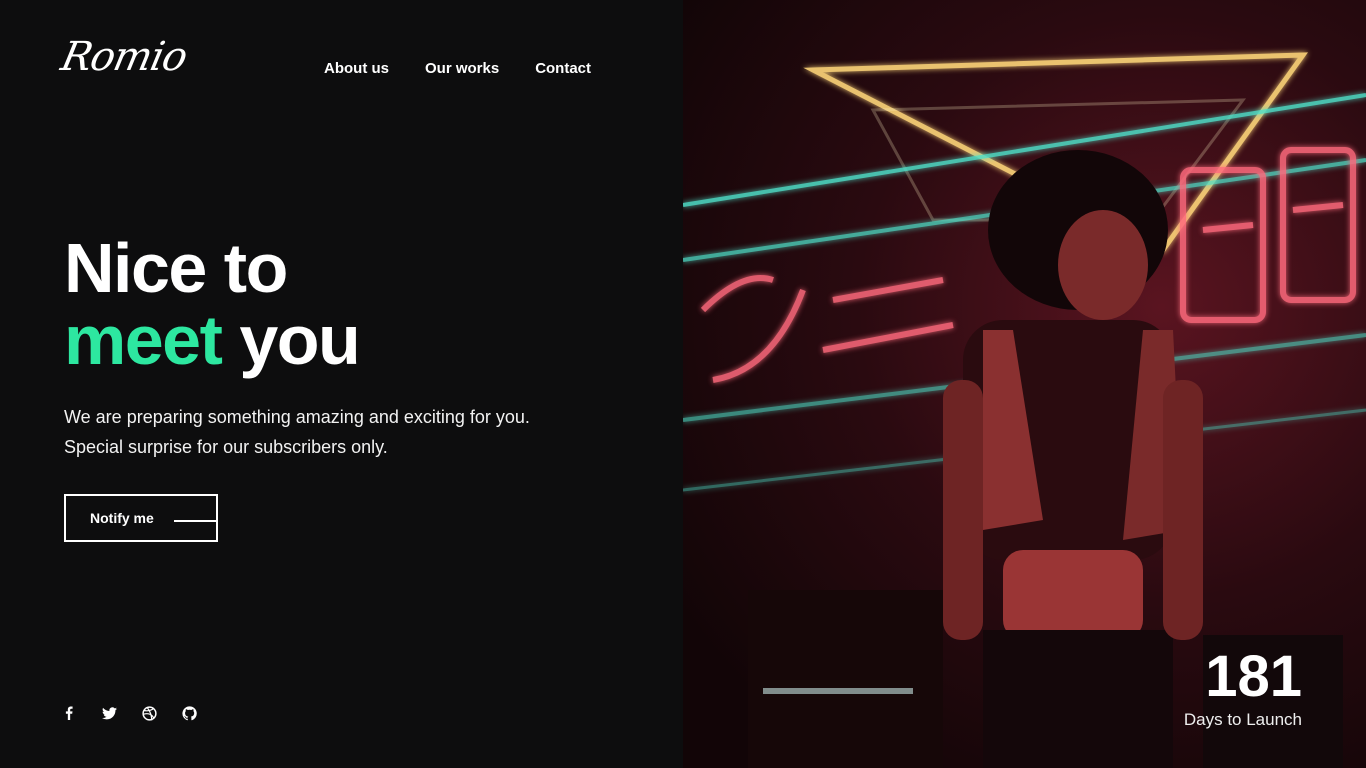  I want to click on title-line-2: you, so click(290, 340).